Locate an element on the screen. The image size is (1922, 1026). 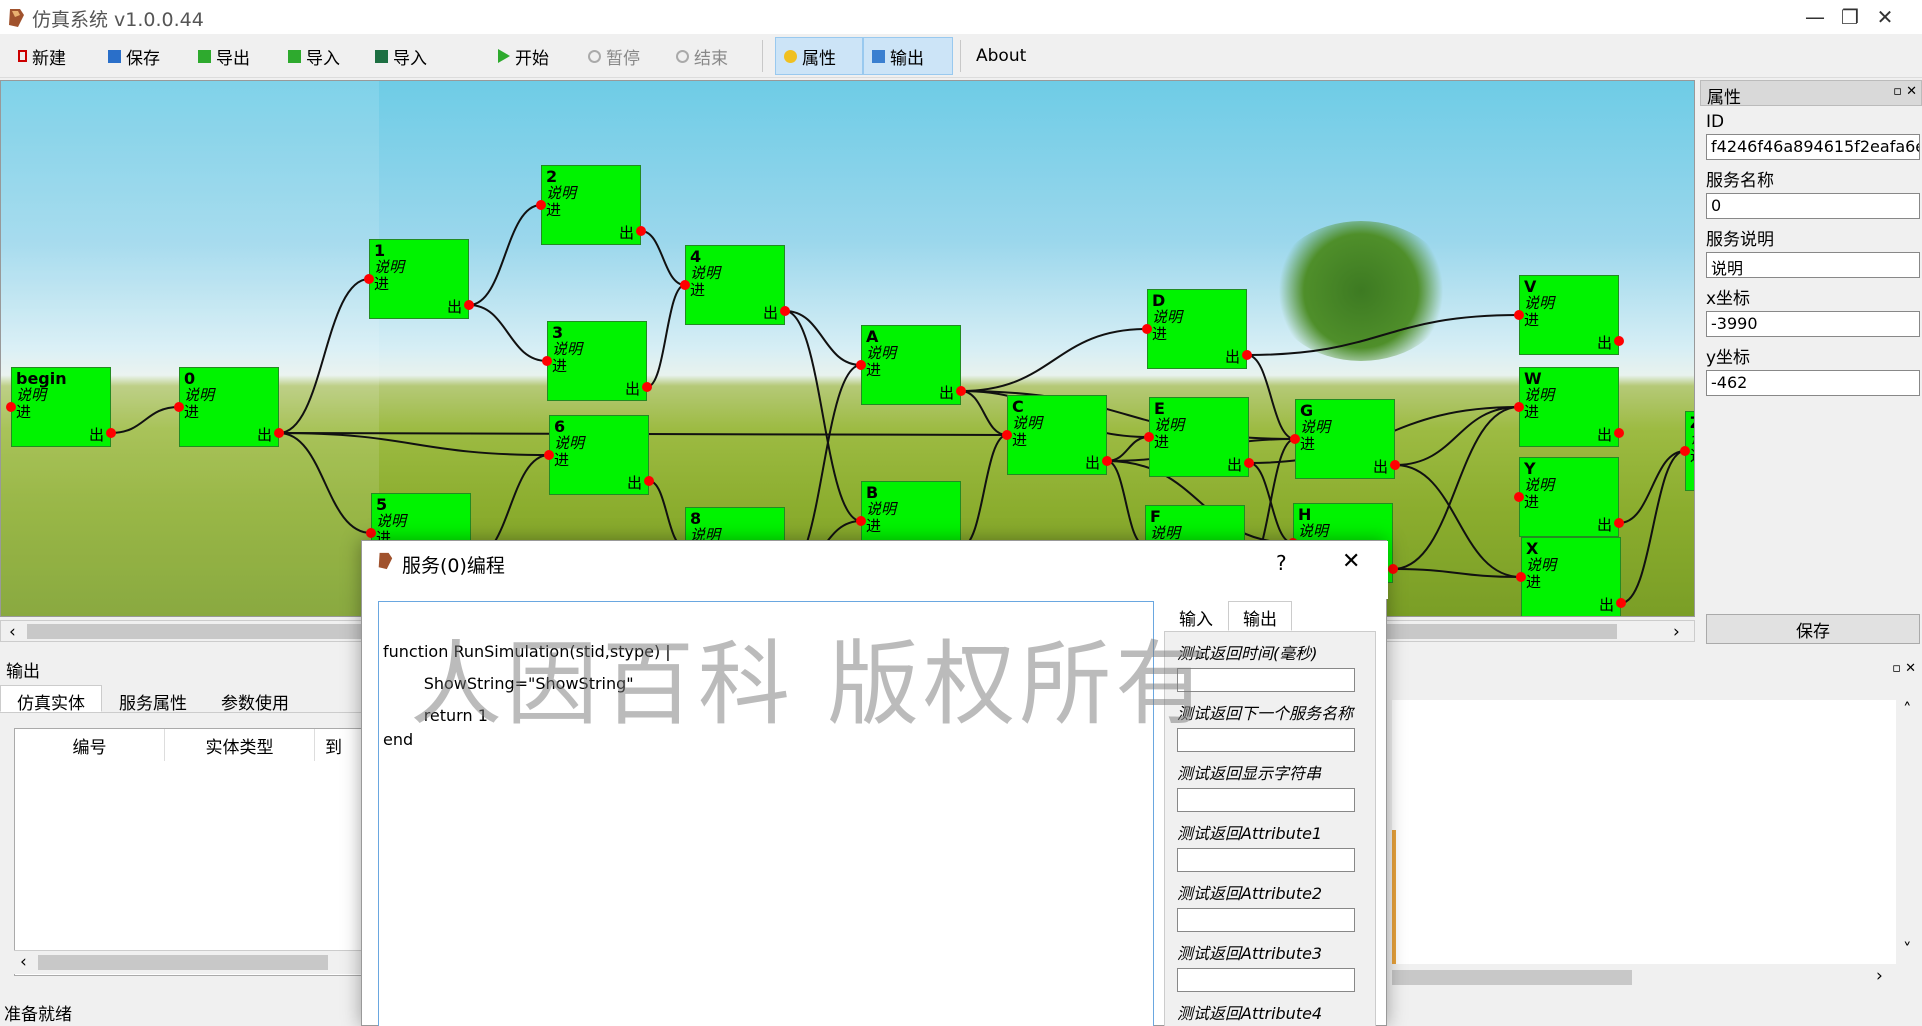
node-4: 4 说明进出 is located at coordinates (735, 285).